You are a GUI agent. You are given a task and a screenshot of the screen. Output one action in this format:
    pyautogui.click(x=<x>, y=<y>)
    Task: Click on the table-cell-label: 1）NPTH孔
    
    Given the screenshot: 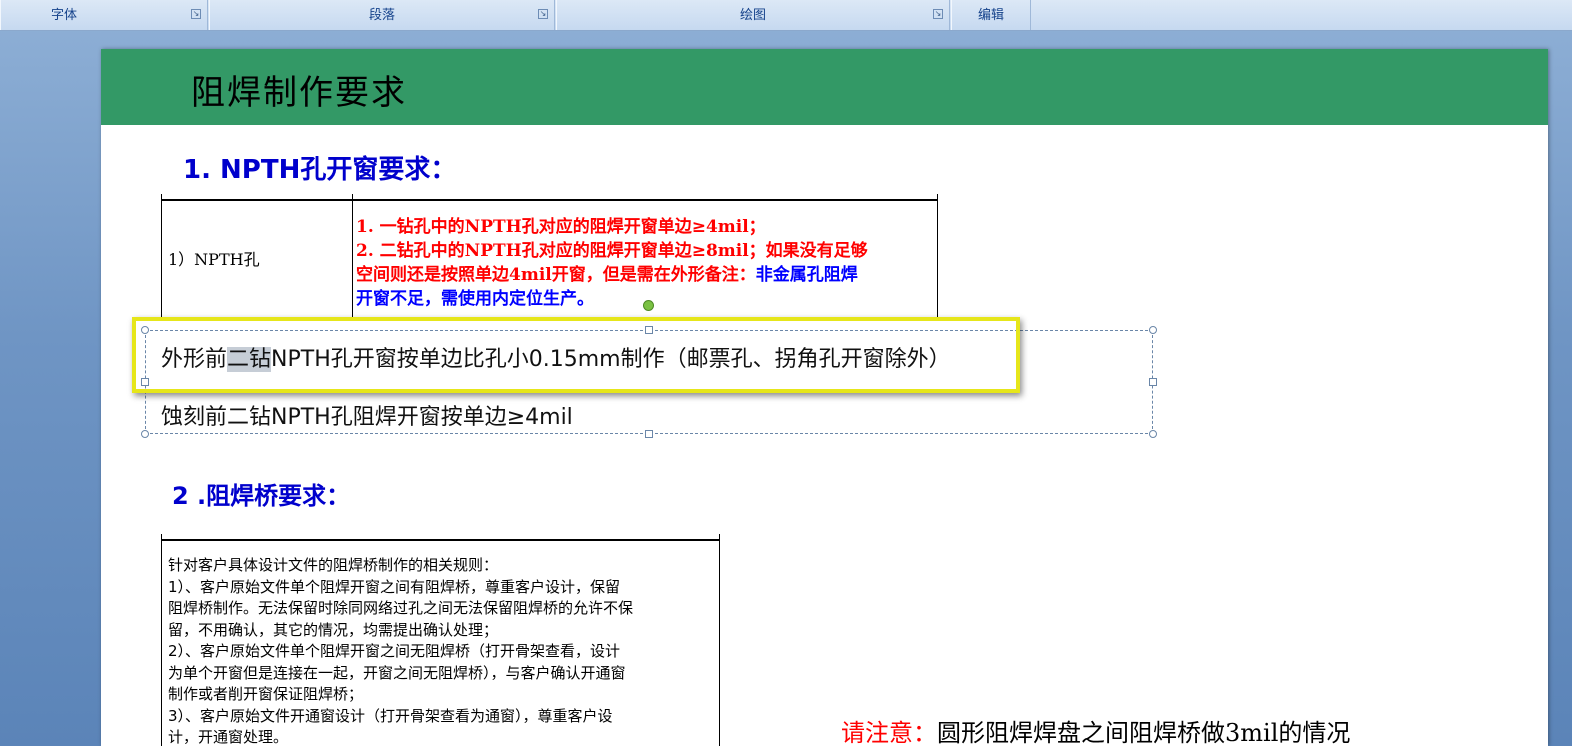 What is the action you would take?
    pyautogui.click(x=257, y=260)
    